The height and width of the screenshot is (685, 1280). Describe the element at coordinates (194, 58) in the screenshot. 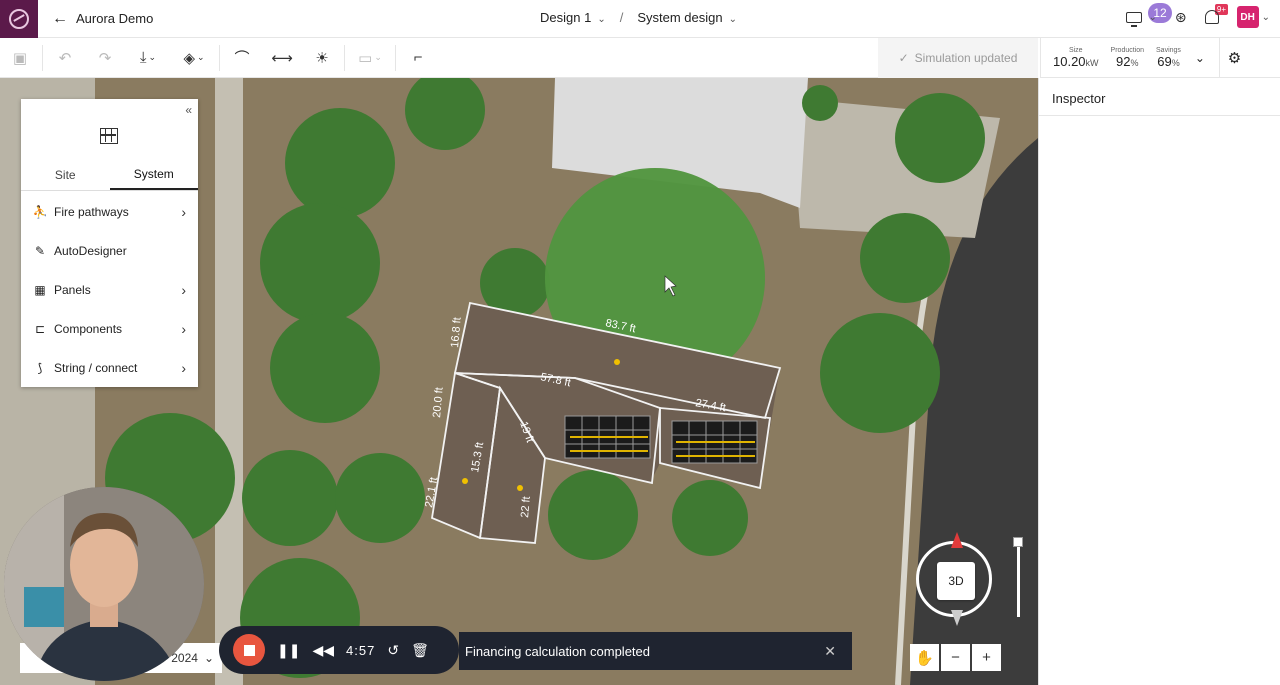

I see `layers-icon: ◈ ⌄` at that location.